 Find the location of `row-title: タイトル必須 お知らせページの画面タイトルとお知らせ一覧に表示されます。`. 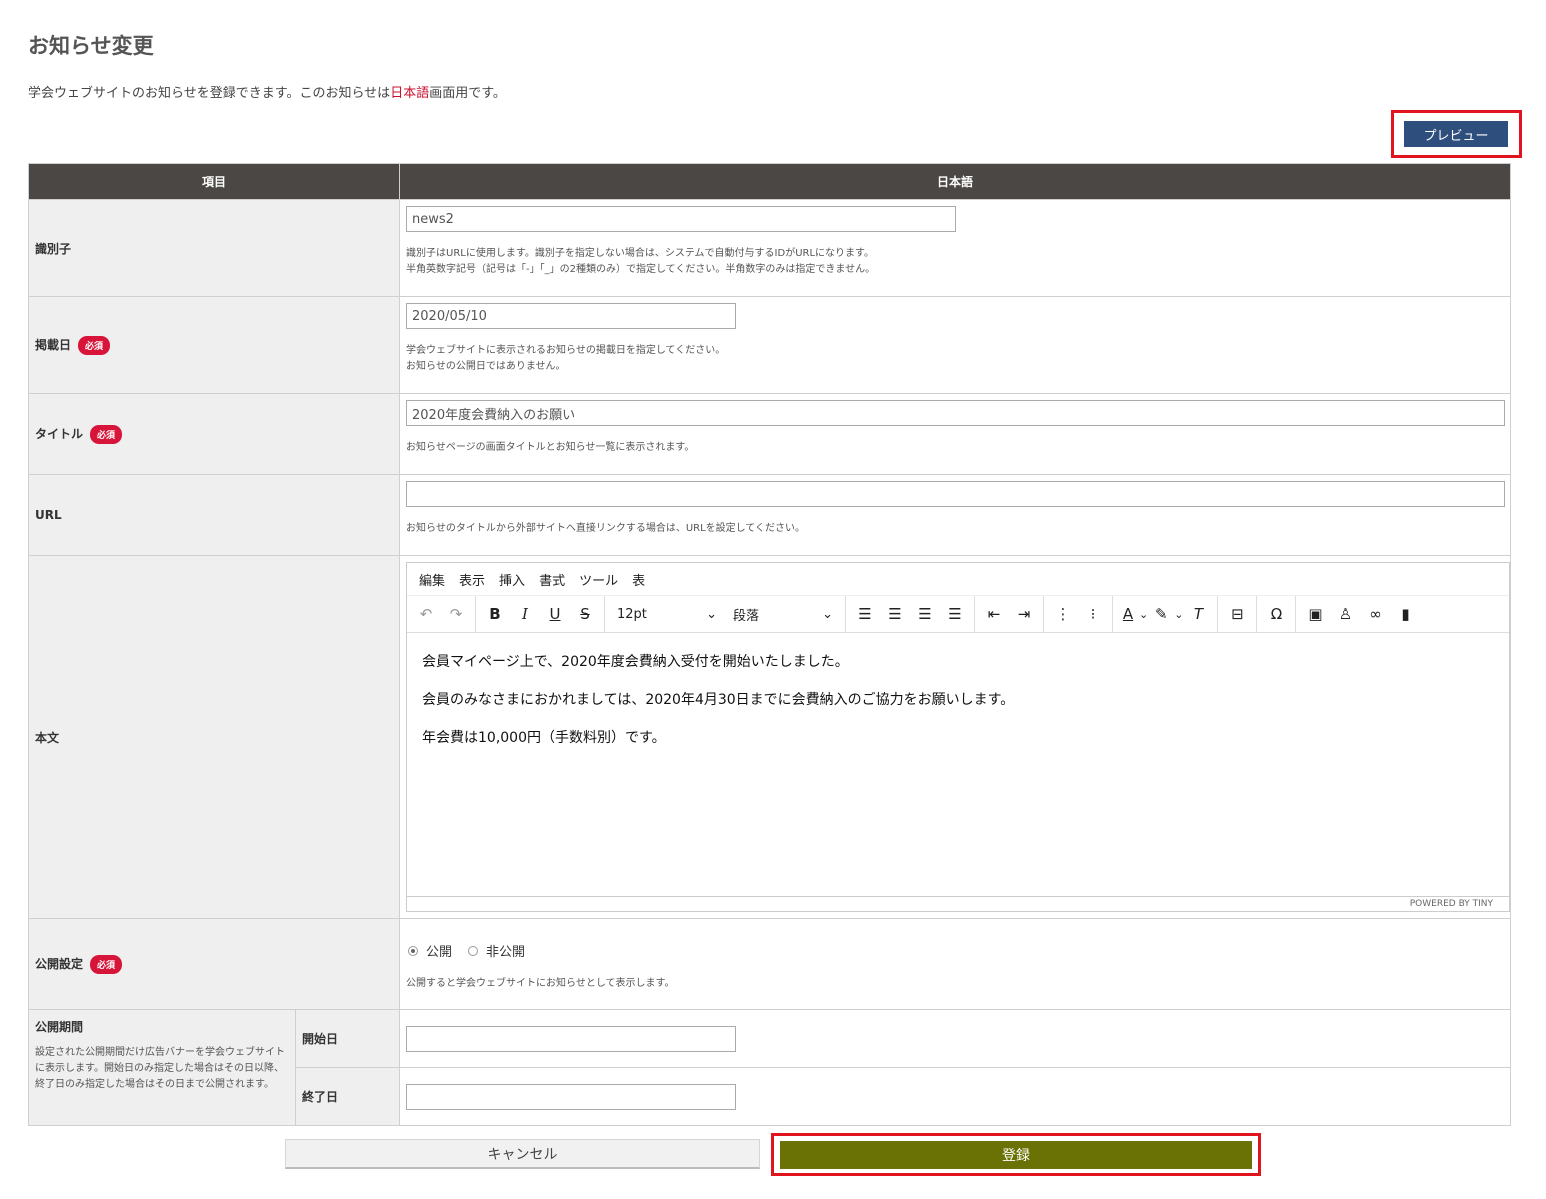

row-title: タイトル必須 お知らせページの画面タイトルとお知らせ一覧に表示されます。 is located at coordinates (769, 434).